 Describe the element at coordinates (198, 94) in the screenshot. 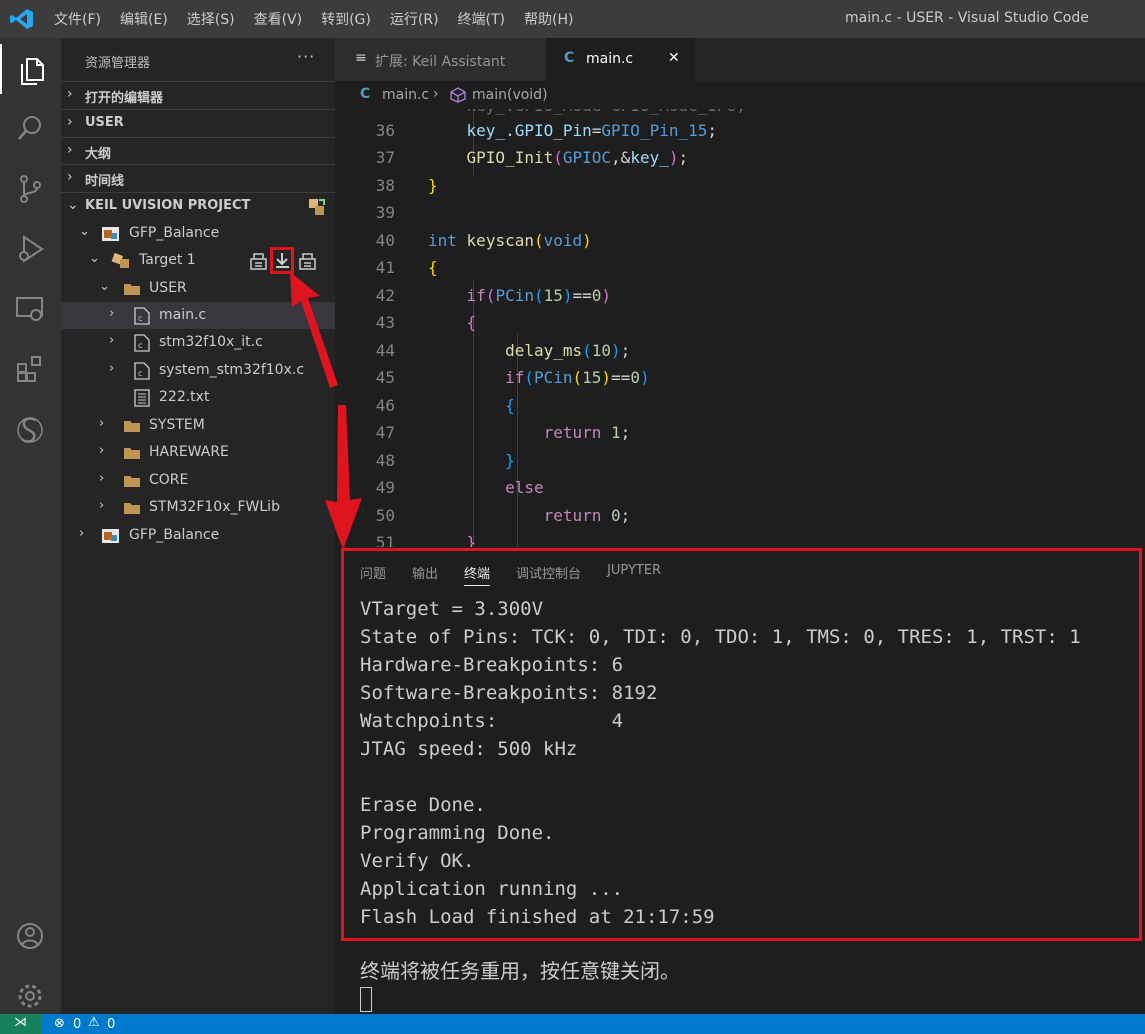

I see `section-open-editors: › 打开的编辑器` at that location.